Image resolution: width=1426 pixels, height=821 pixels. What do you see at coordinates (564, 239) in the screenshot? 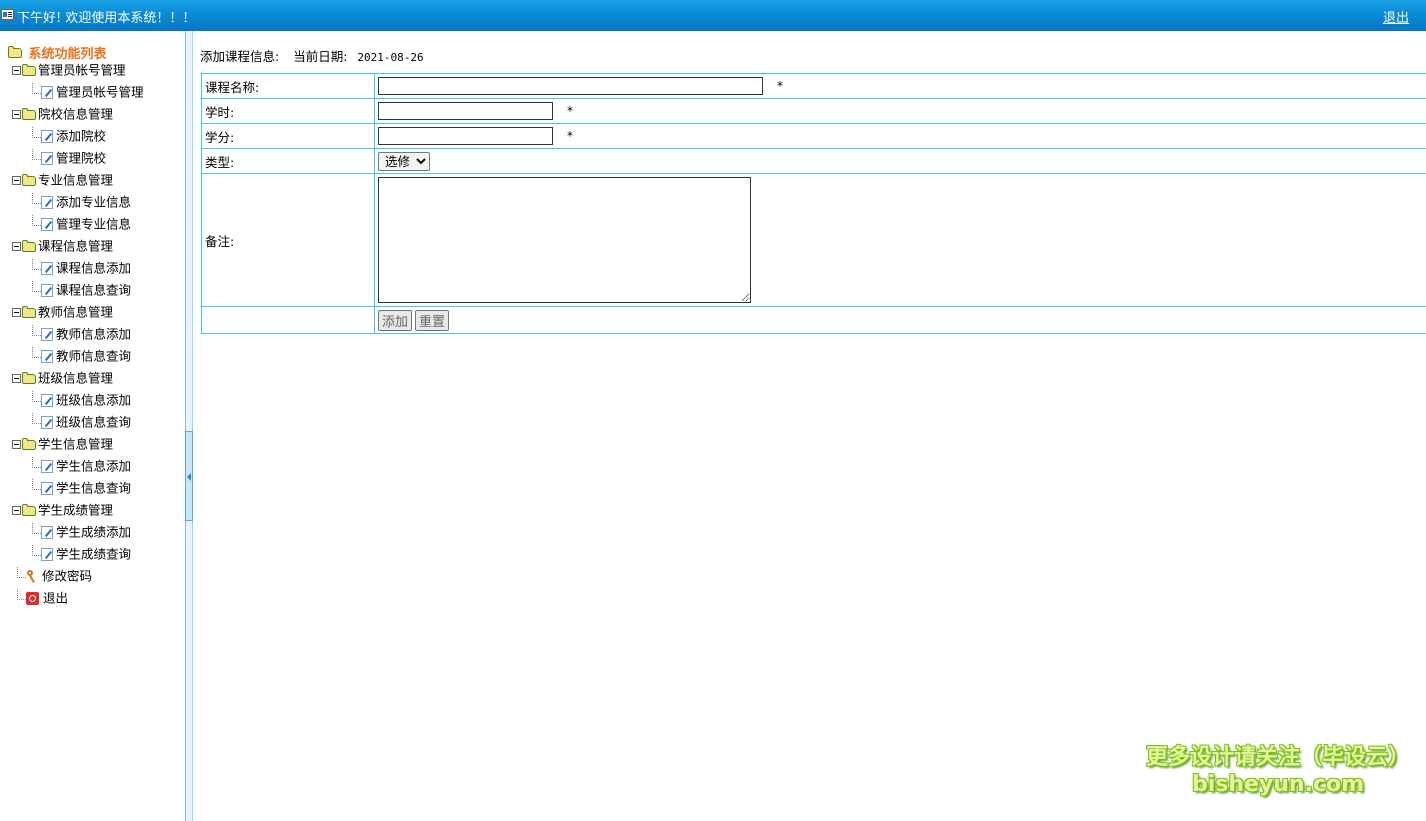
I see `note-textarea` at bounding box center [564, 239].